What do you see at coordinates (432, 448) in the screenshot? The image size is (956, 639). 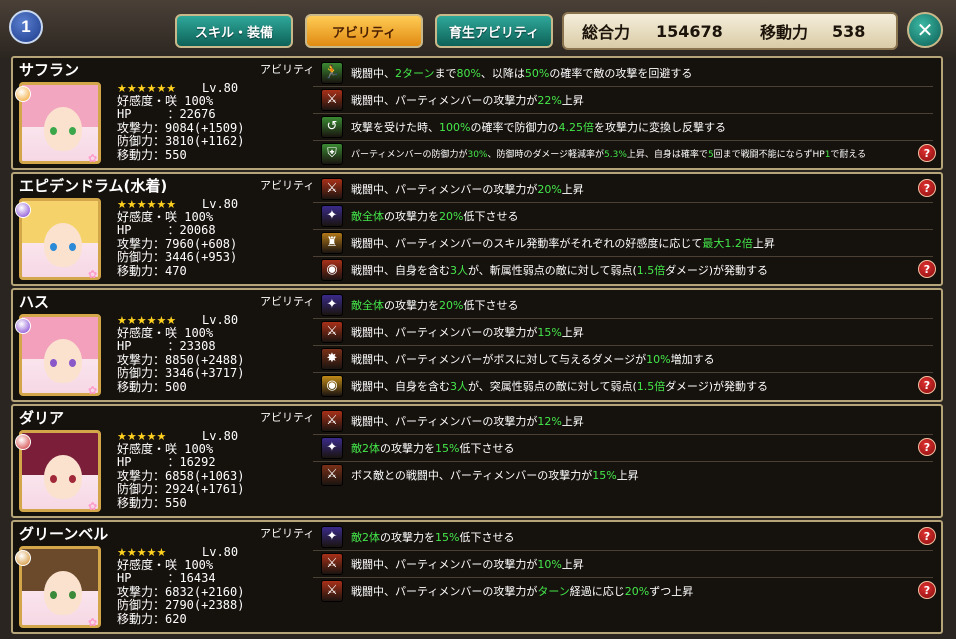 I see `ability-text: 敵2体の攻撃力を15%低下させる` at bounding box center [432, 448].